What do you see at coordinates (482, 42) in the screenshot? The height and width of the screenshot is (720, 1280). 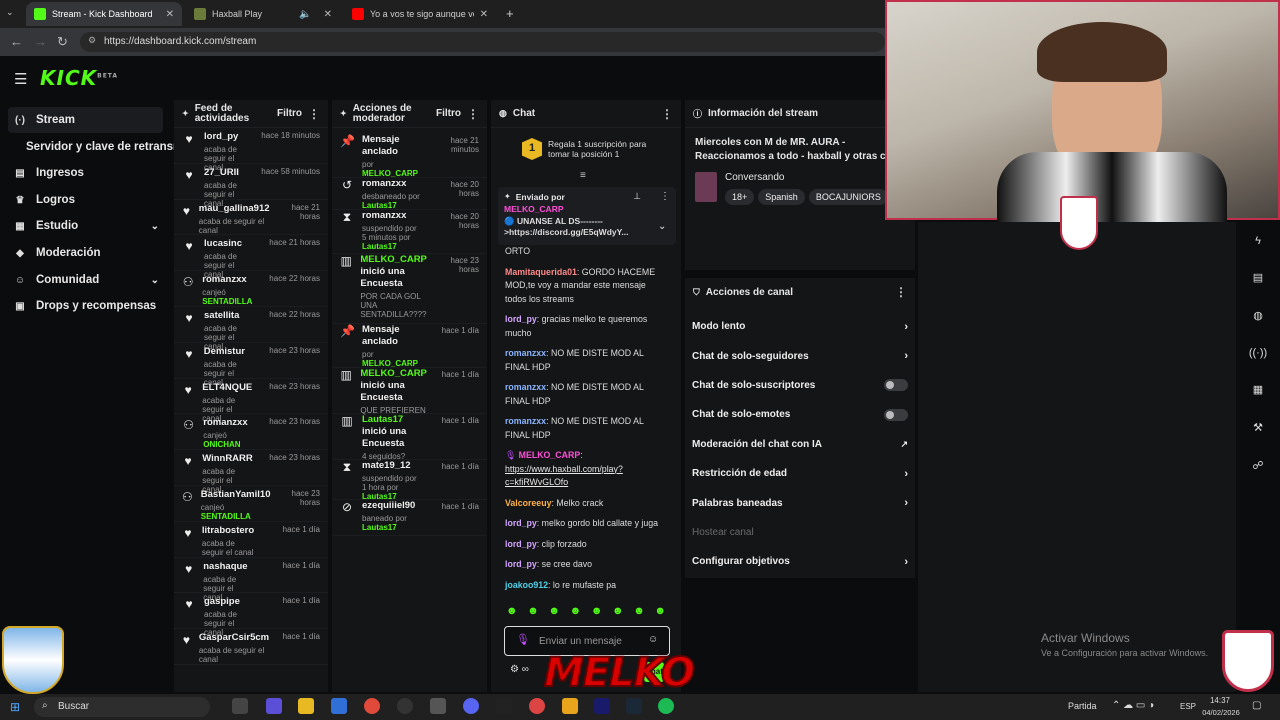 I see `url-input: https://dashboard.kick.com/stream` at bounding box center [482, 42].